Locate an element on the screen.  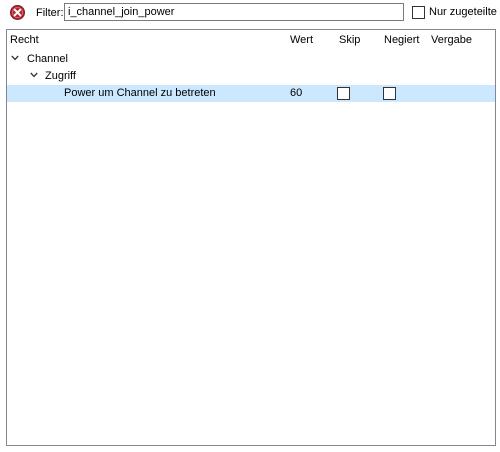
permission-row-selected: Power um Channel zu betreten 60 is located at coordinates (251, 93).